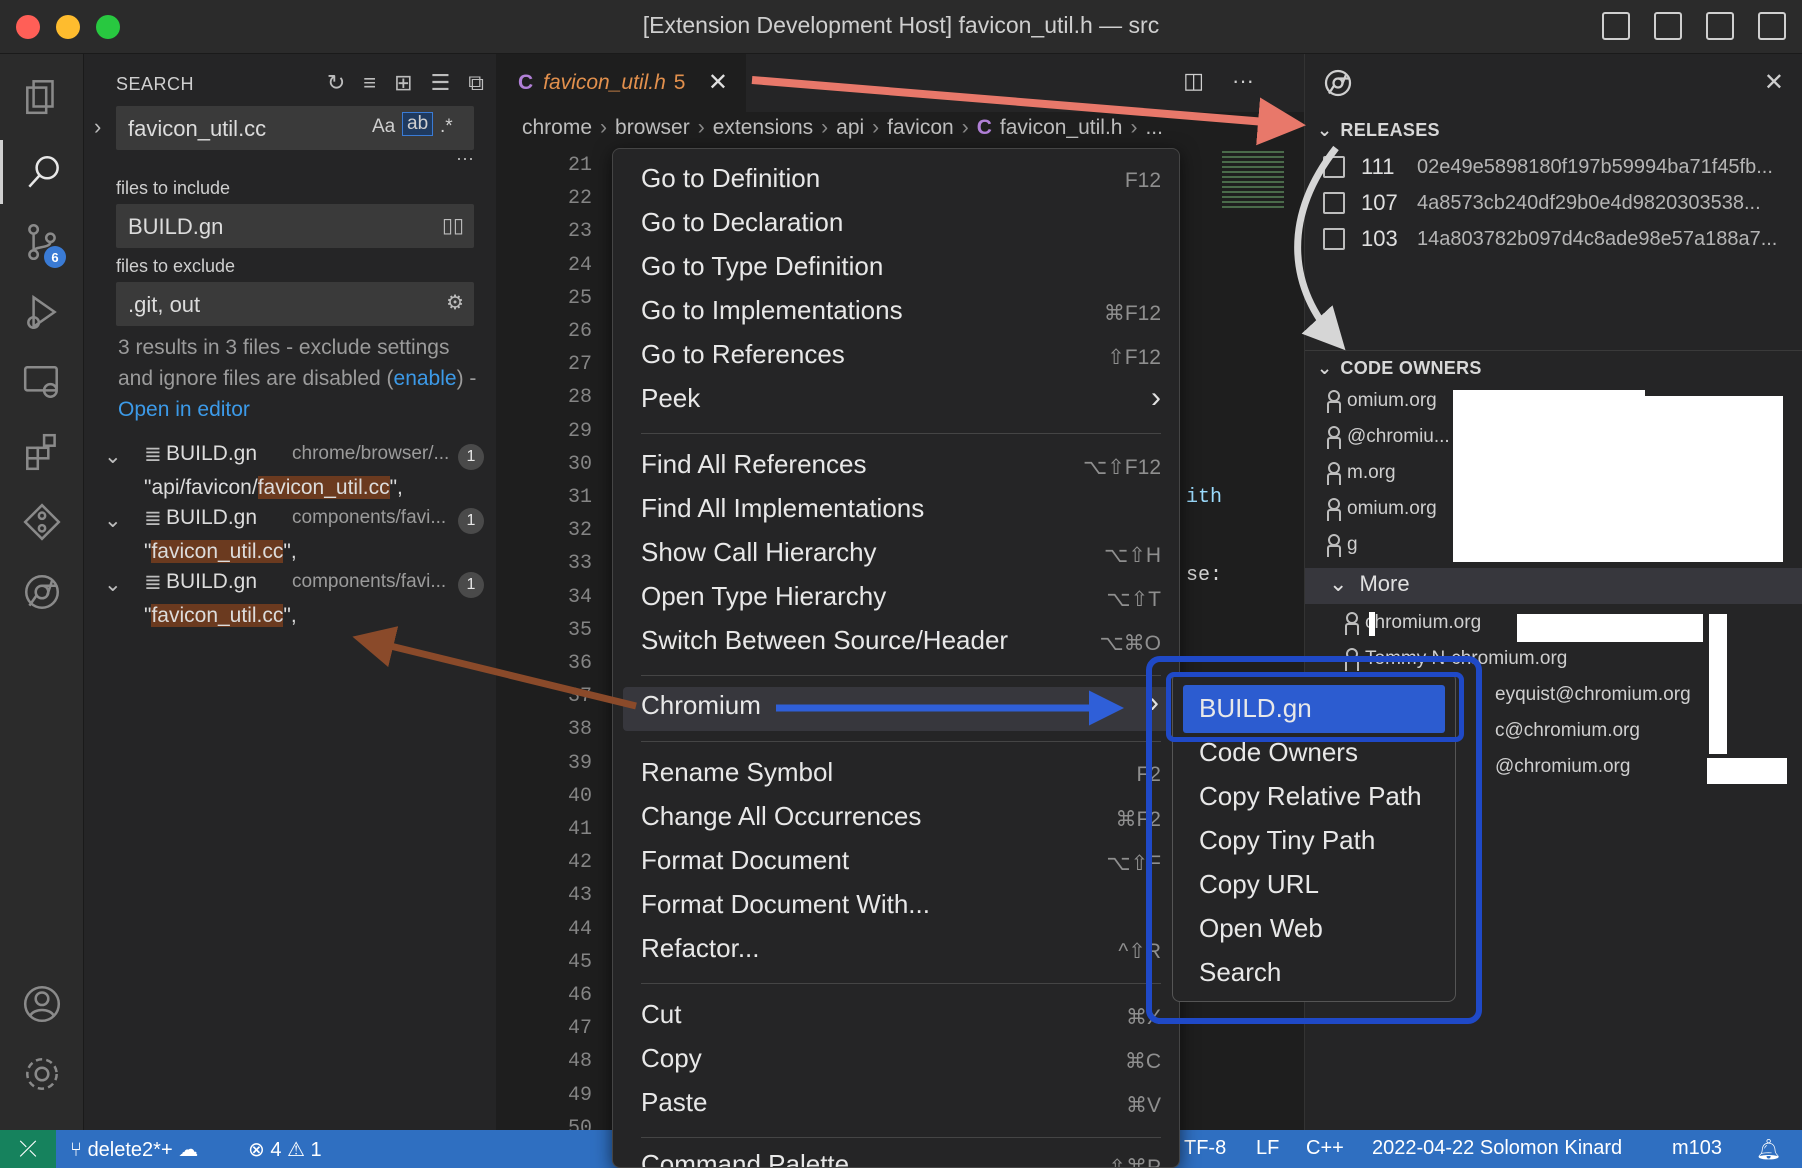  Describe the element at coordinates (901, 359) in the screenshot. I see `menu-item-go-to-references: Go to References ⇧F12` at that location.